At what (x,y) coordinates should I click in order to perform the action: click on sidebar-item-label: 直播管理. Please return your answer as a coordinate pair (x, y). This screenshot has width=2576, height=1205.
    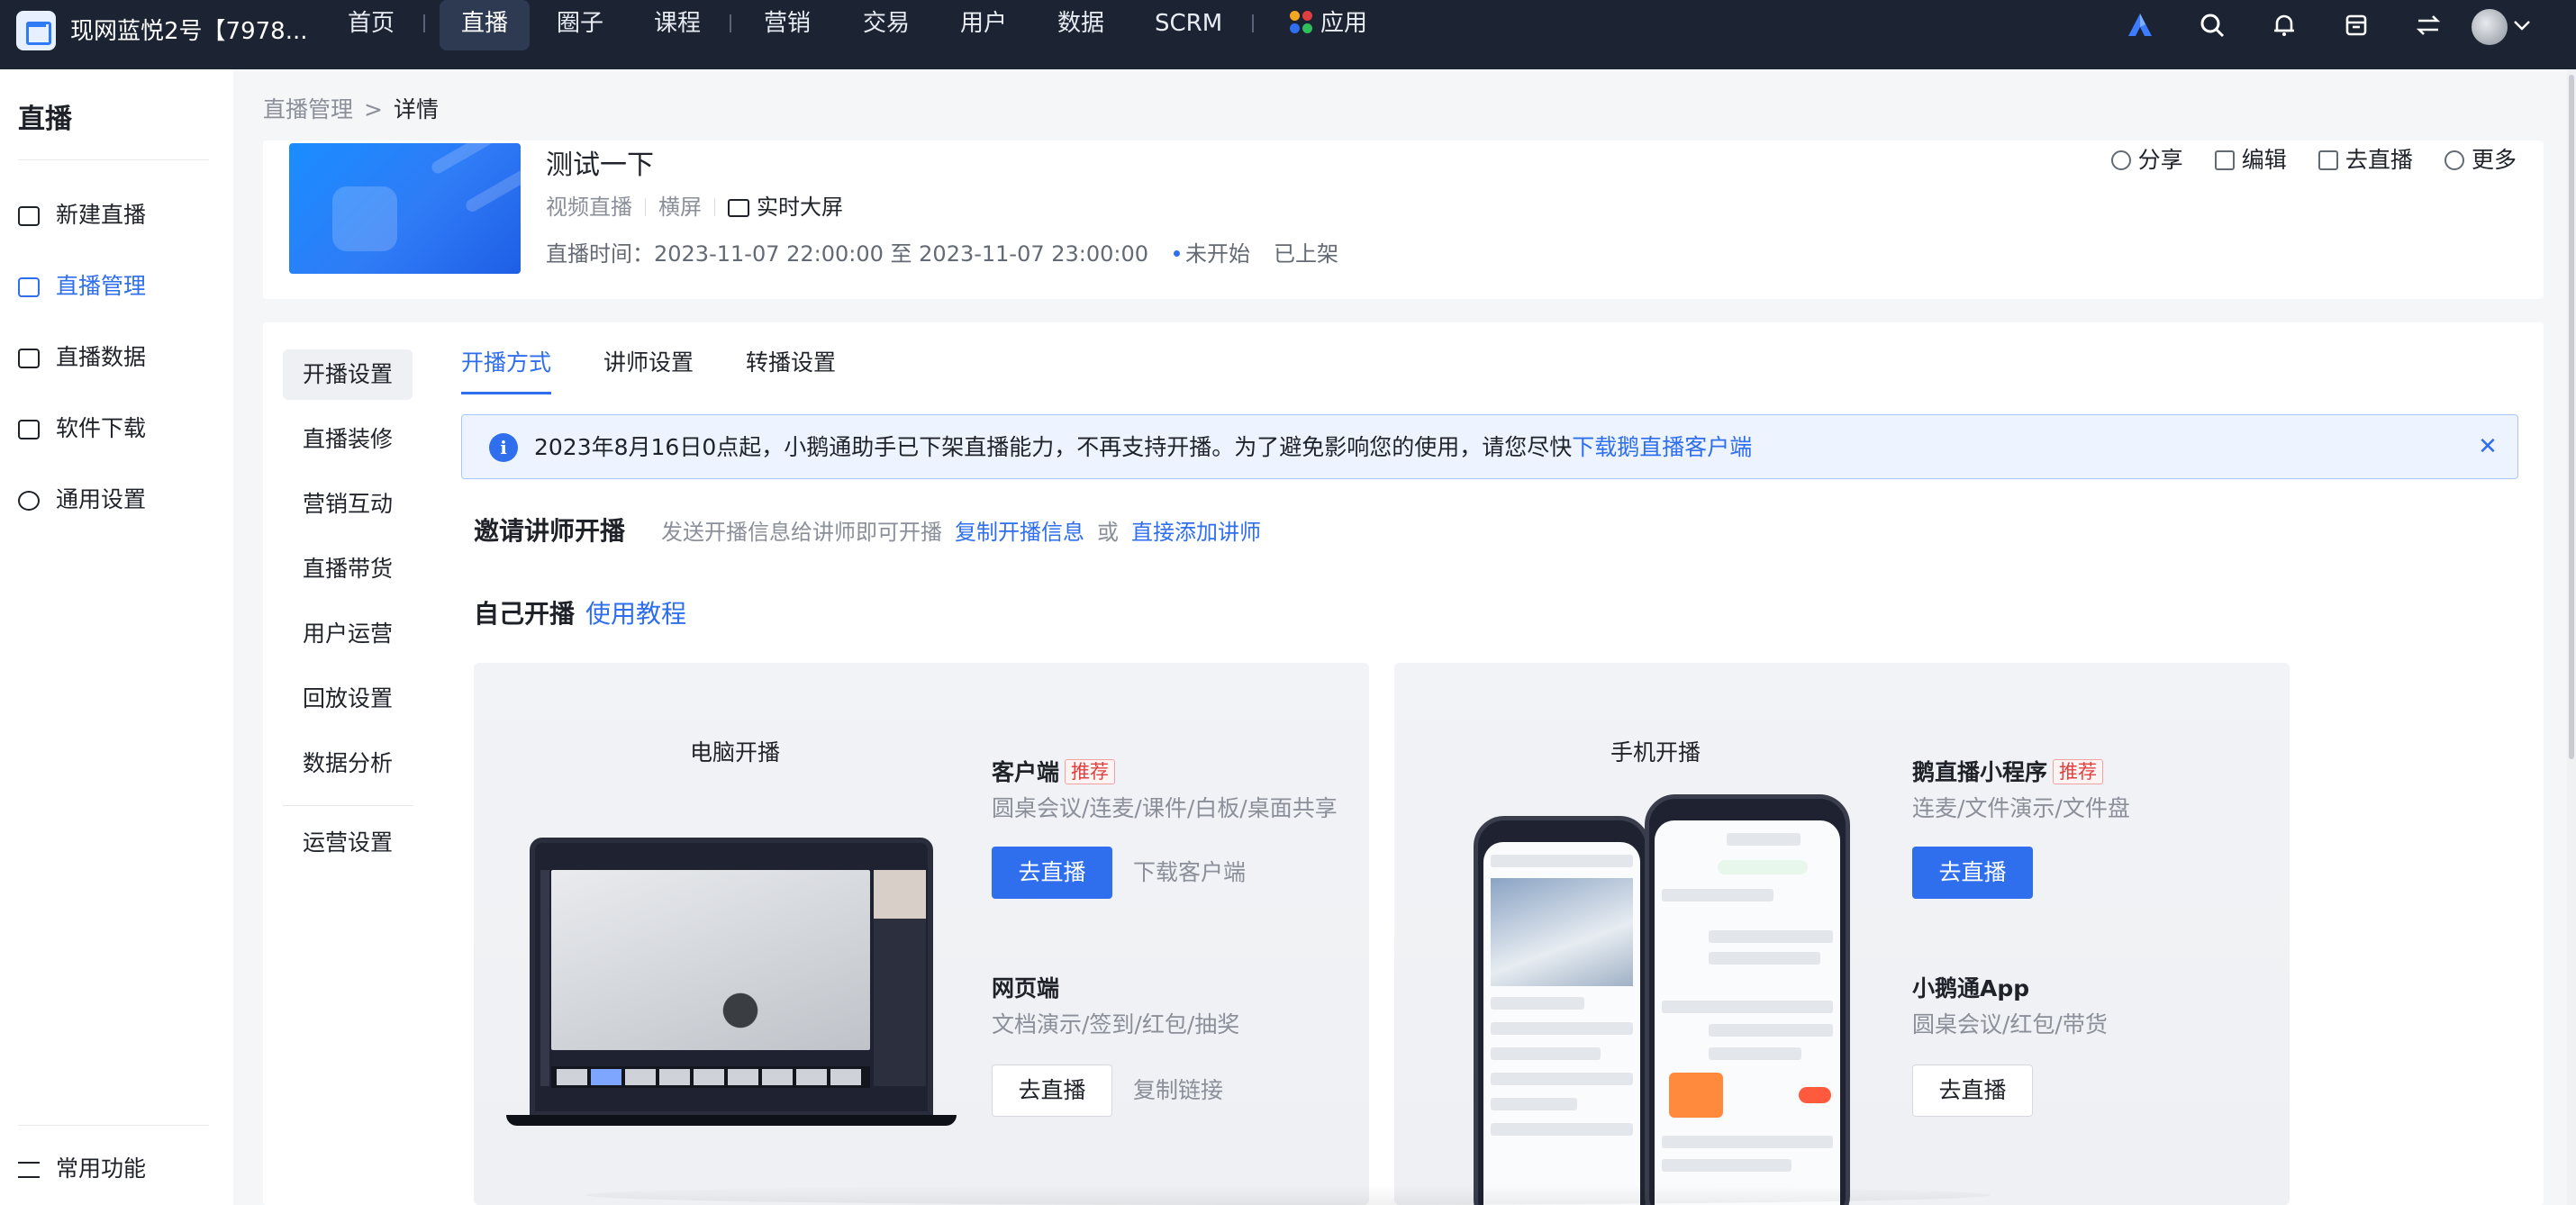
    Looking at the image, I should click on (101, 286).